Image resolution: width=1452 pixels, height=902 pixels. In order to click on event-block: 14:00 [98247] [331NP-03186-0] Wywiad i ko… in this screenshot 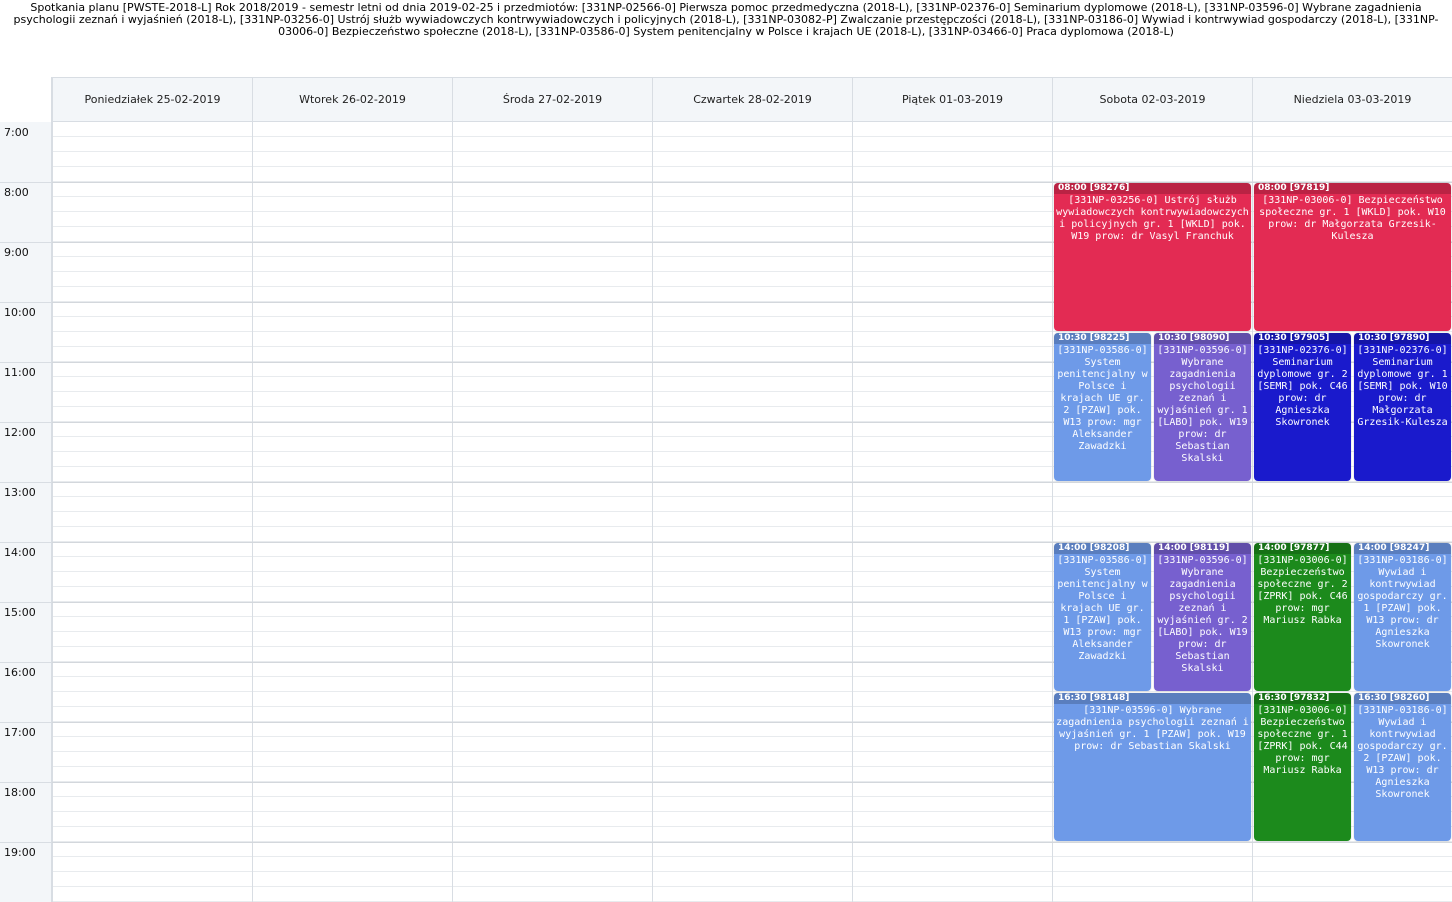, I will do `click(1402, 617)`.